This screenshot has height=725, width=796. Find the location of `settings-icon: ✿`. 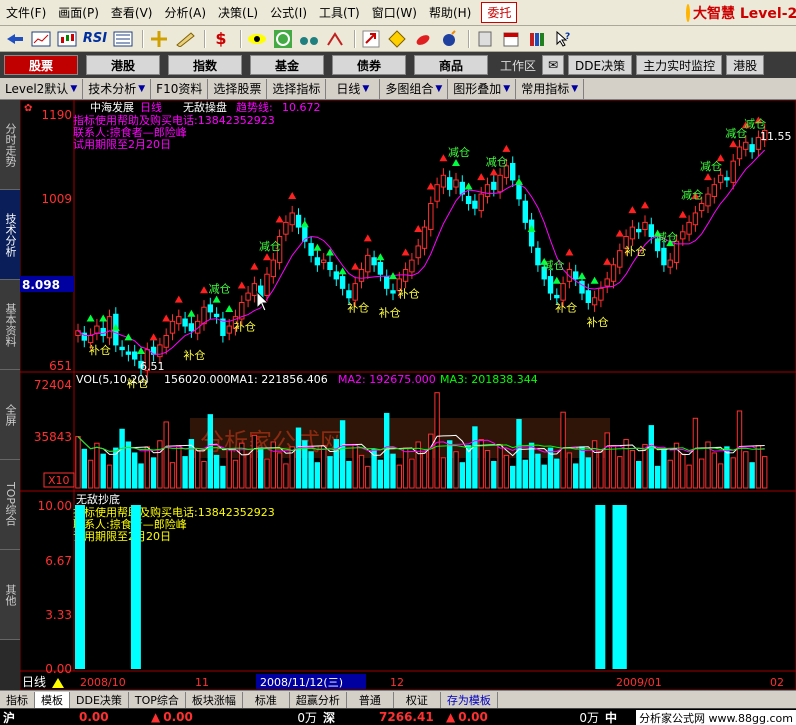

settings-icon: ✿ is located at coordinates (28, 108).